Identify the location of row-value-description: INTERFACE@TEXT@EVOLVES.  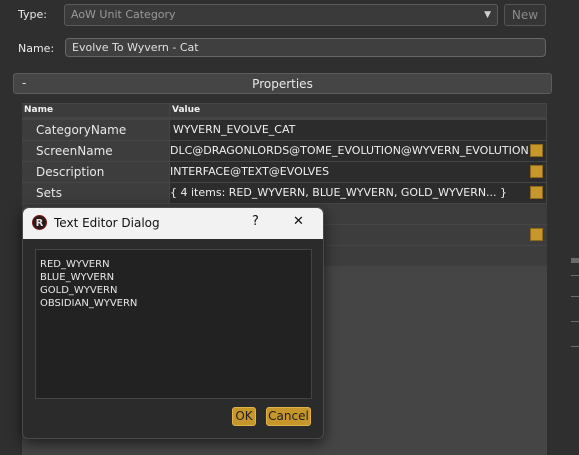
(358, 172).